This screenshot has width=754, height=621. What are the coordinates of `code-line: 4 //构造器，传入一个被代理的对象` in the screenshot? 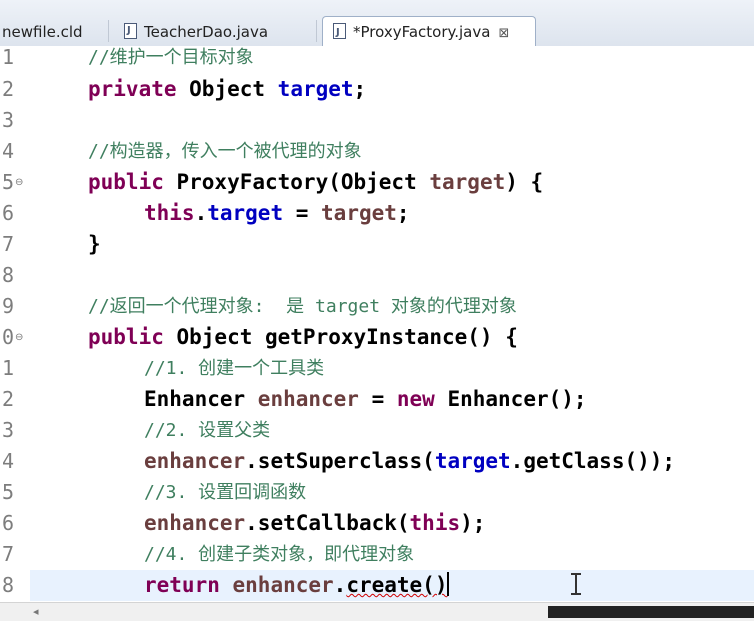 It's located at (377, 151).